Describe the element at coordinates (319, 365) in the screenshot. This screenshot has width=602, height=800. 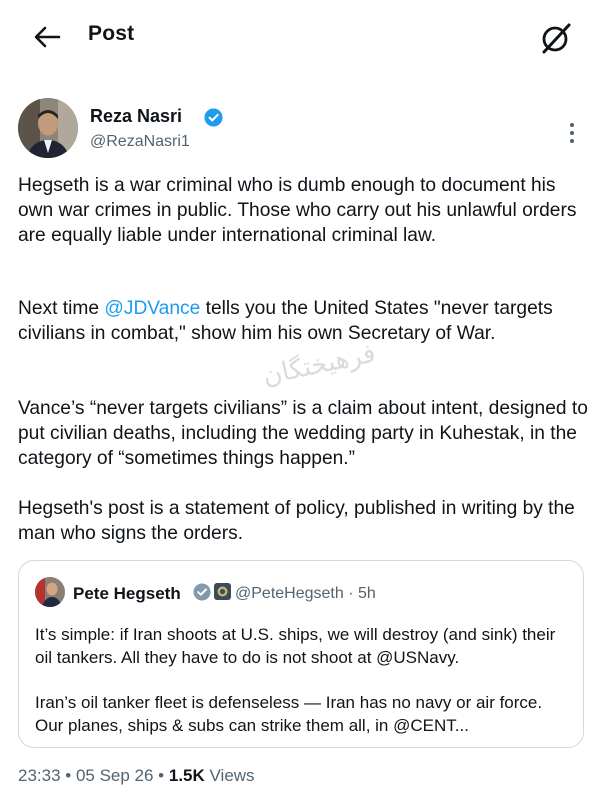
I see `watermark: فرهیختگان` at that location.